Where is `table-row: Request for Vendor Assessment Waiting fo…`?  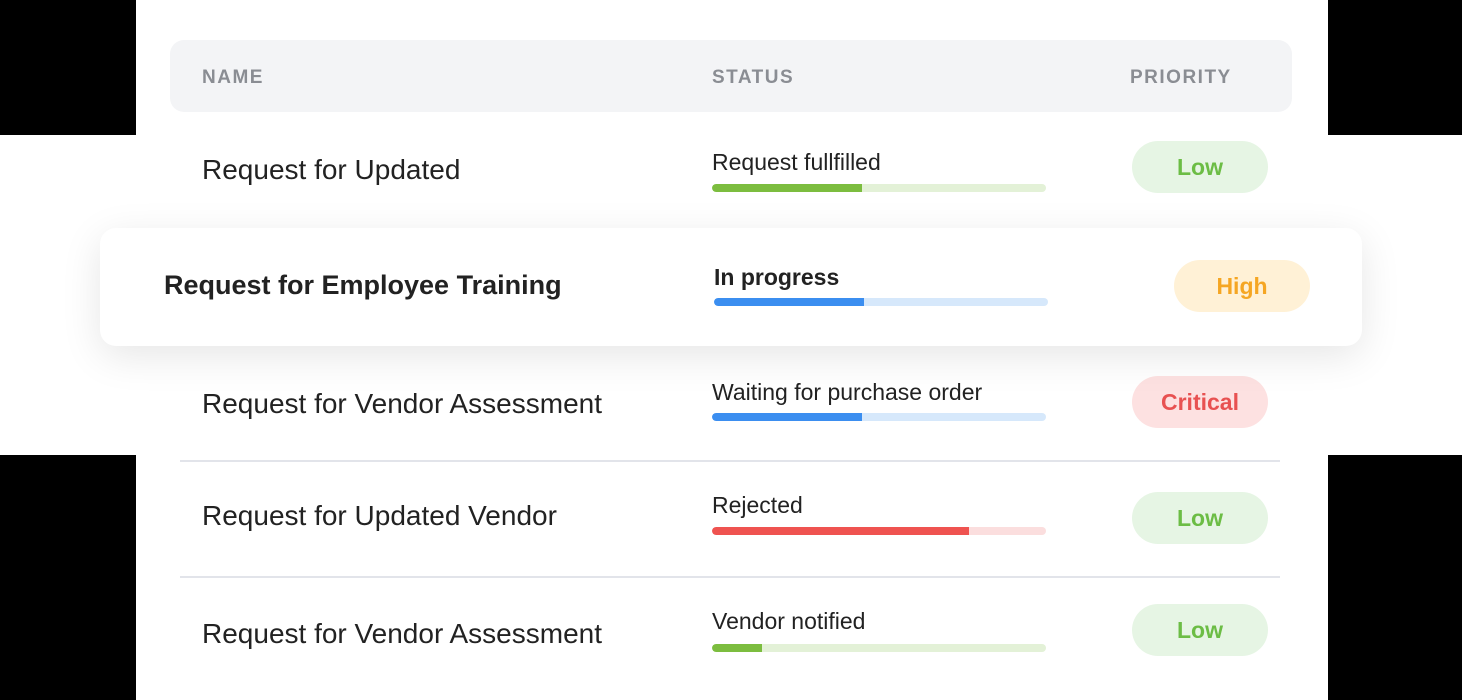 table-row: Request for Vendor Assessment Waiting fo… is located at coordinates (732, 402).